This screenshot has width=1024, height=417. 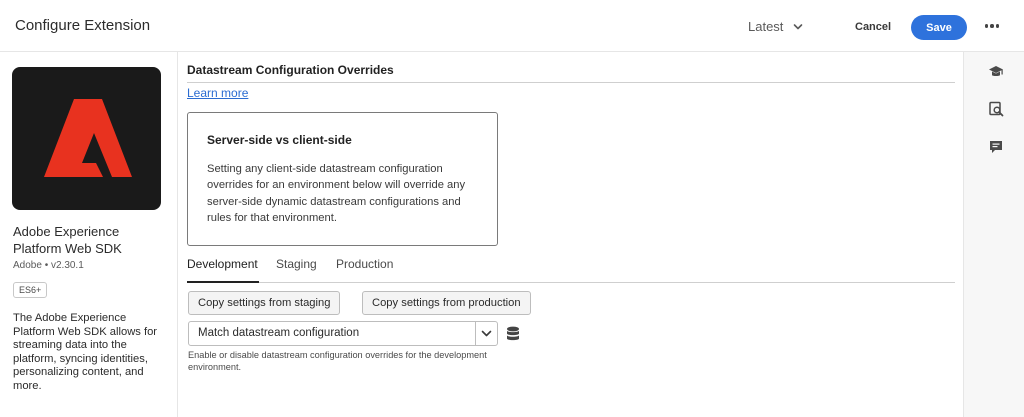 I want to click on override-mode-select: Match datastream configuration, so click(x=343, y=333).